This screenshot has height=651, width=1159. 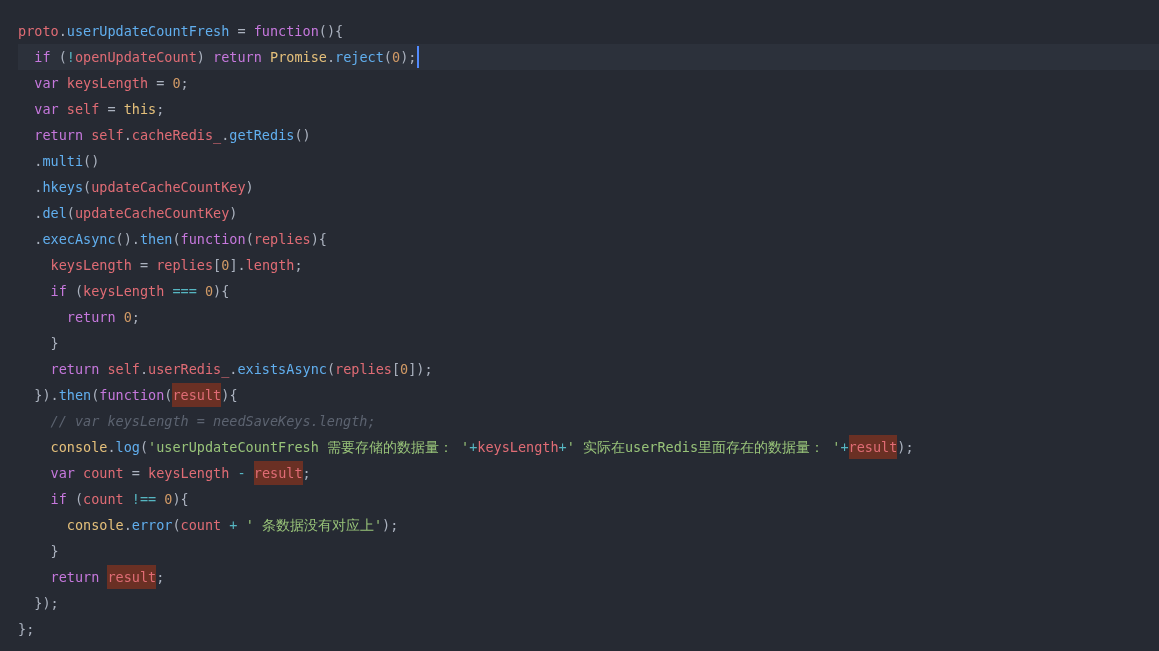 What do you see at coordinates (172, 136) in the screenshot?
I see `code-line: return self.cacheRedis_.getRedis()` at bounding box center [172, 136].